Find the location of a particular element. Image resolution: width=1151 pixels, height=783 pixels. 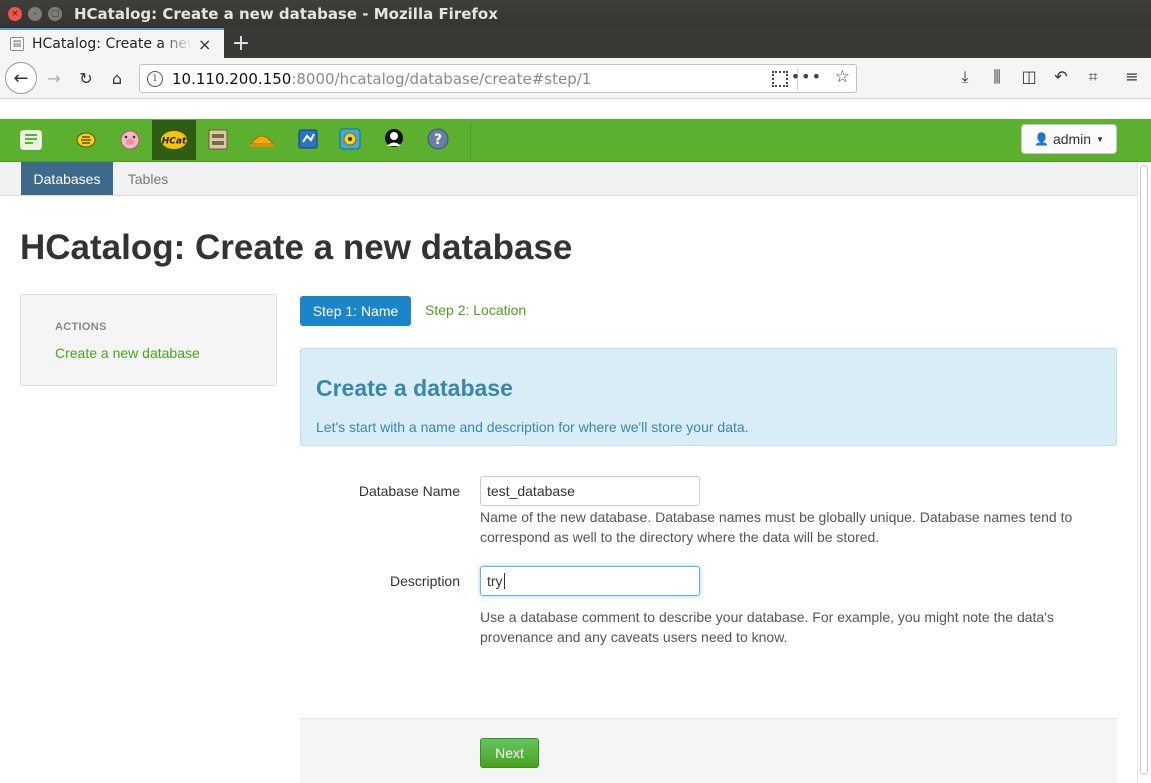

browser-tab-label: HCatalog: Create a new database is located at coordinates (112, 44).